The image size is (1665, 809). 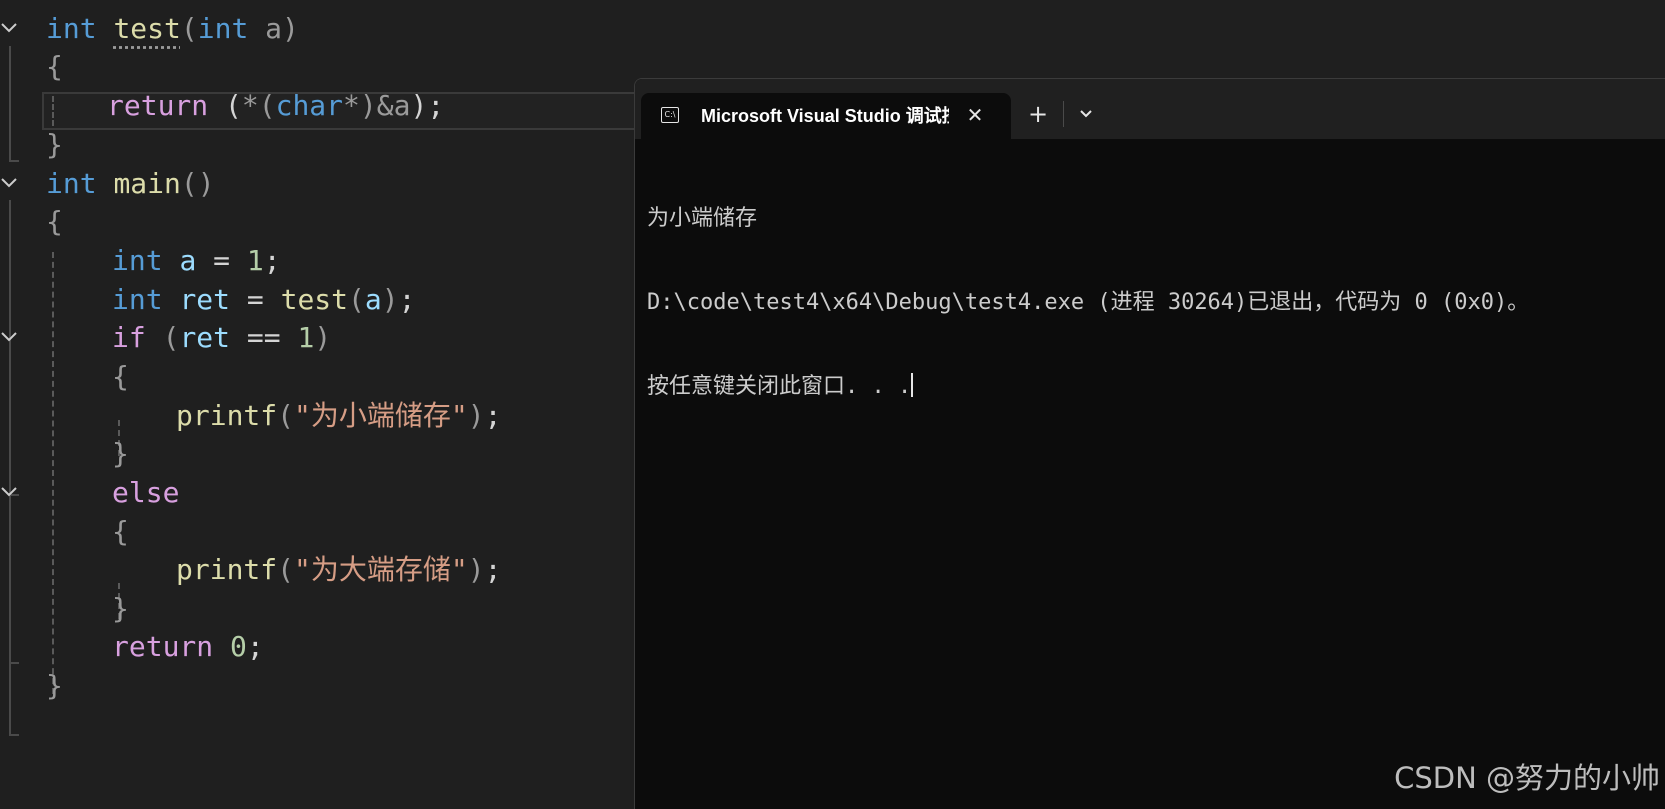 What do you see at coordinates (670, 115) in the screenshot?
I see `console-icon: C:\` at bounding box center [670, 115].